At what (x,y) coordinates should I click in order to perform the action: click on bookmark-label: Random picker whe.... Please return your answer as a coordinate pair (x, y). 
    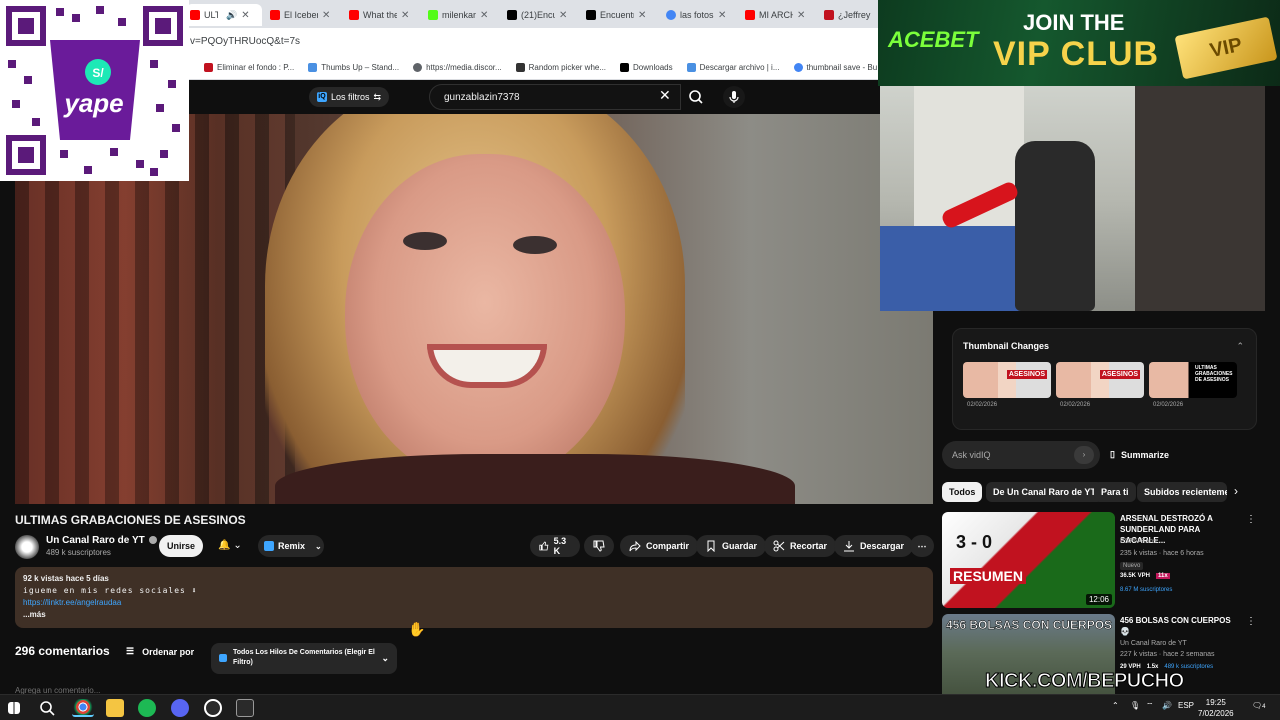
    Looking at the image, I should click on (567, 67).